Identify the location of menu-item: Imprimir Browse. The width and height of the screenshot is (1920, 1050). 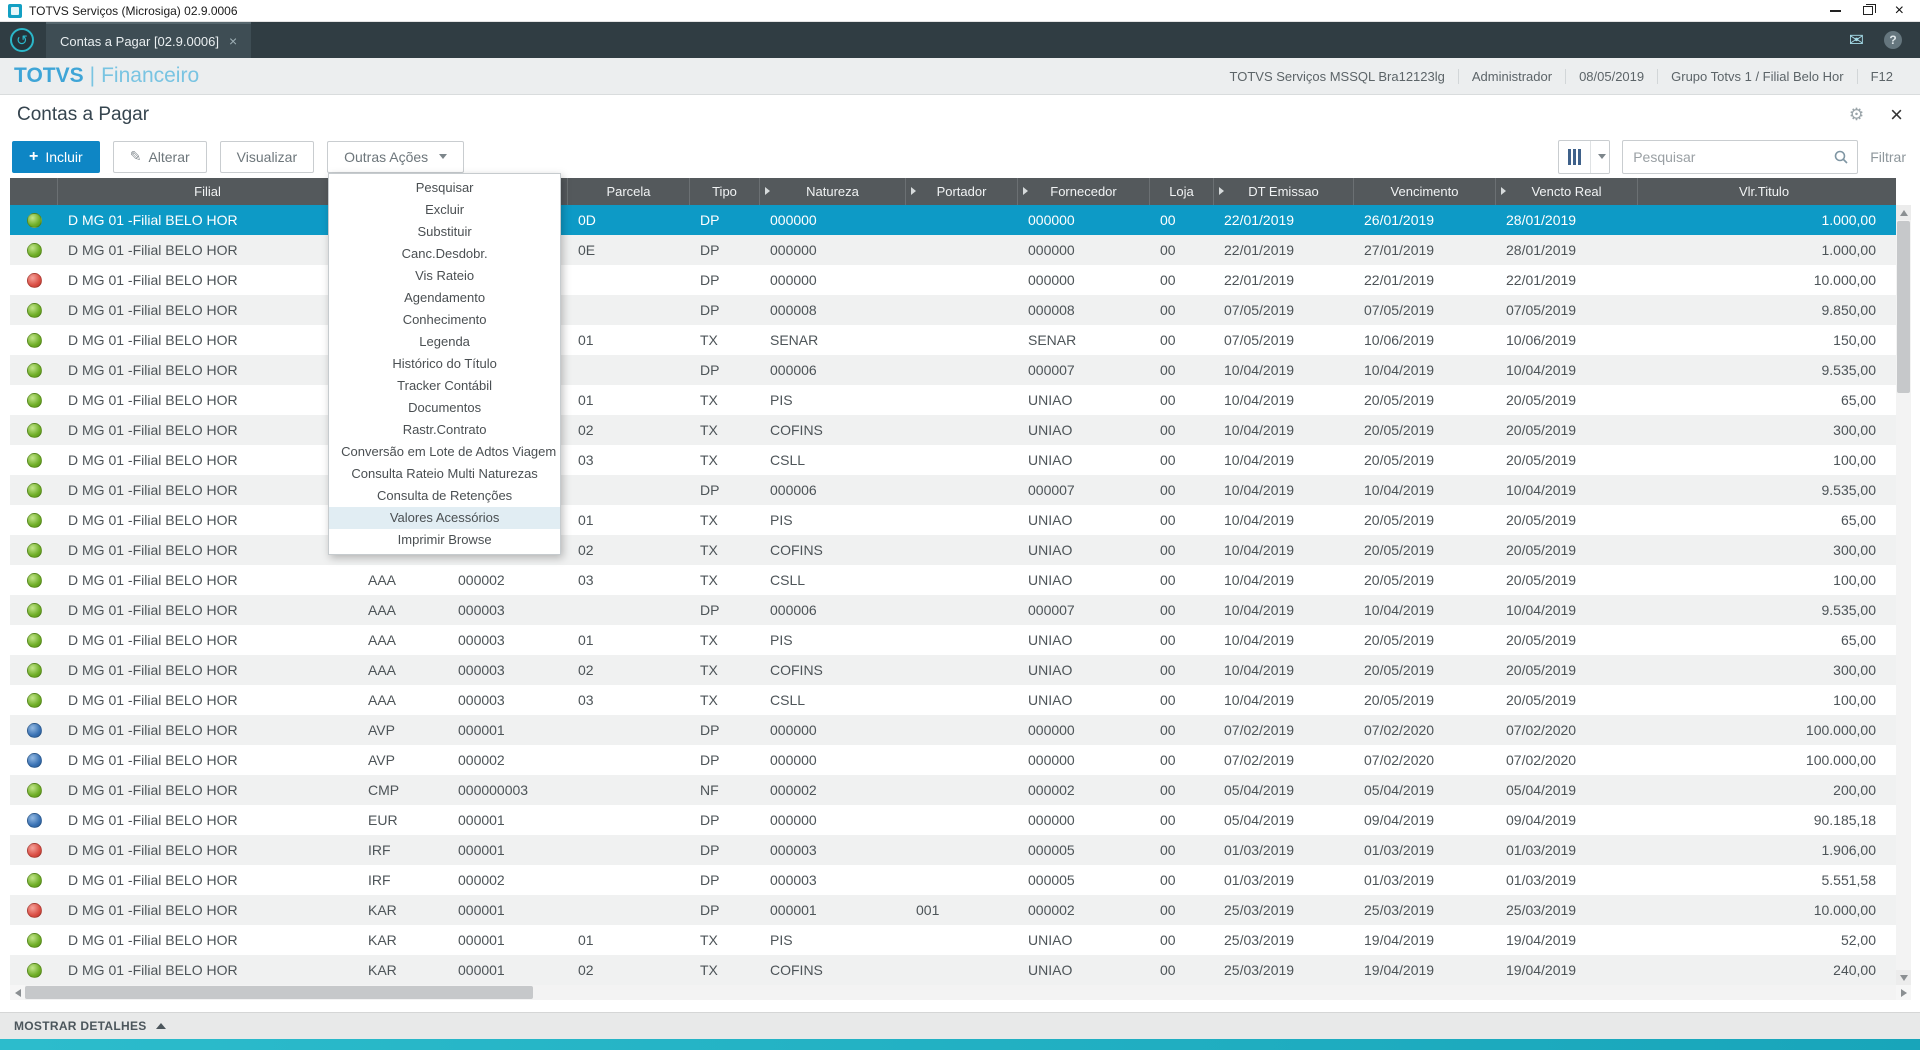
(444, 540).